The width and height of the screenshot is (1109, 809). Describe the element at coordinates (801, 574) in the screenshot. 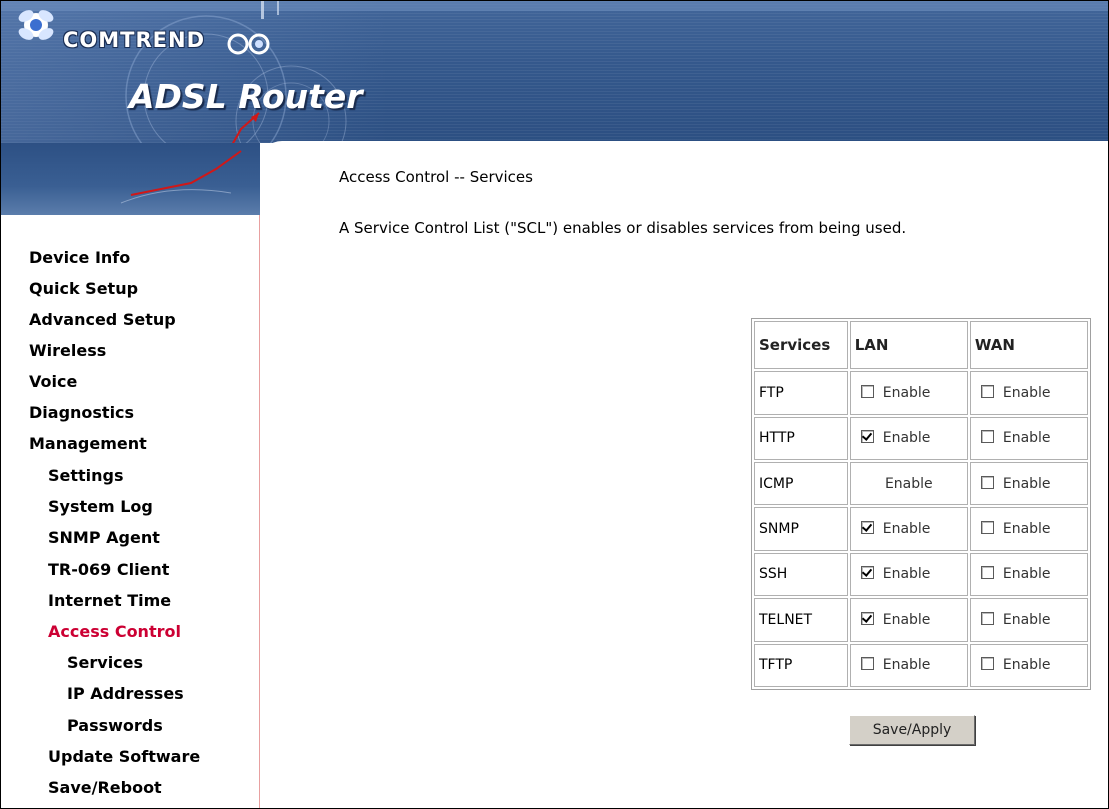

I see `service-name: SSH` at that location.